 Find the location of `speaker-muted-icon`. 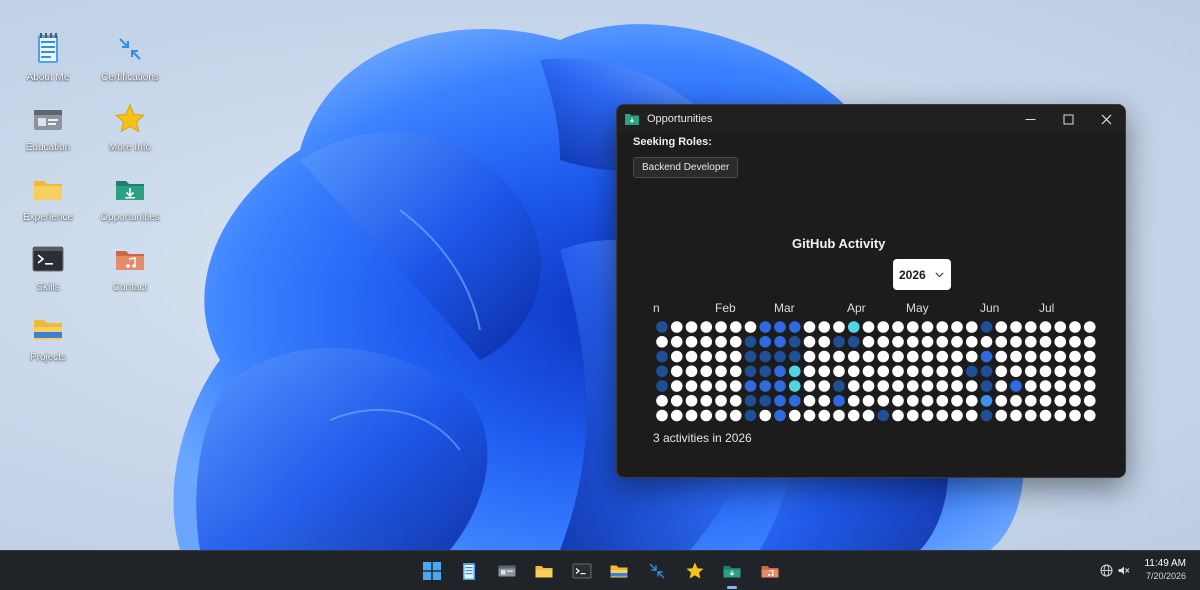

speaker-muted-icon is located at coordinates (1123, 570).